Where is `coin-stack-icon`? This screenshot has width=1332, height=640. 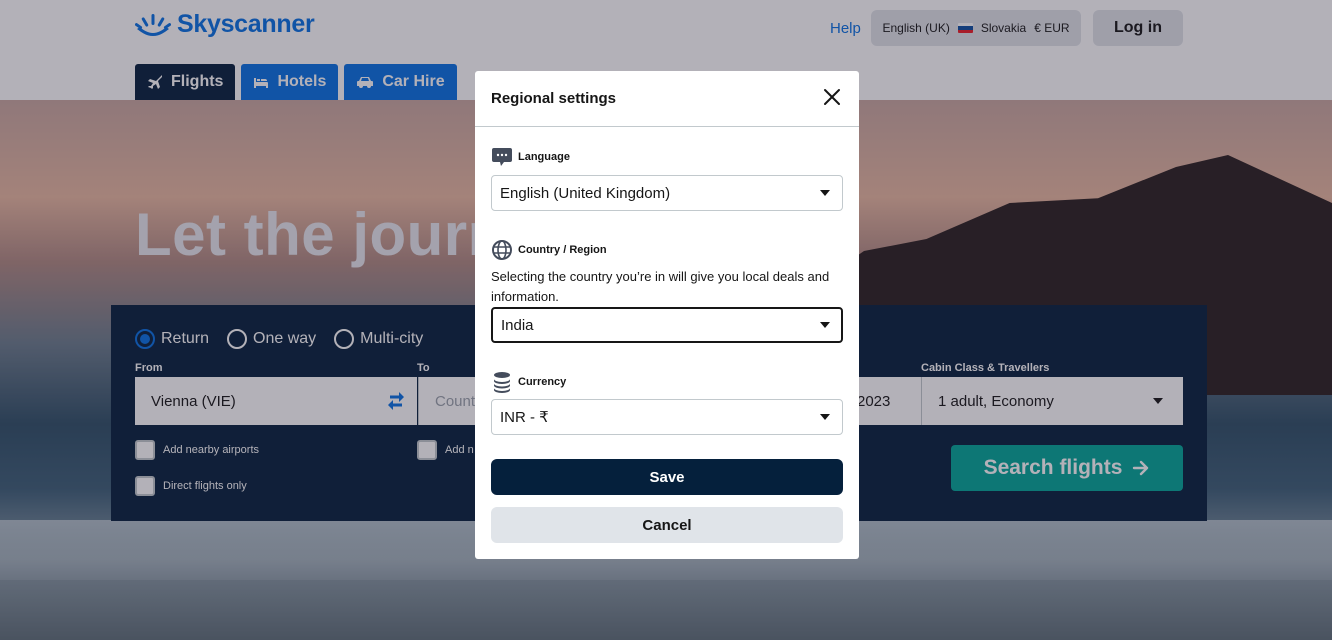 coin-stack-icon is located at coordinates (502, 382).